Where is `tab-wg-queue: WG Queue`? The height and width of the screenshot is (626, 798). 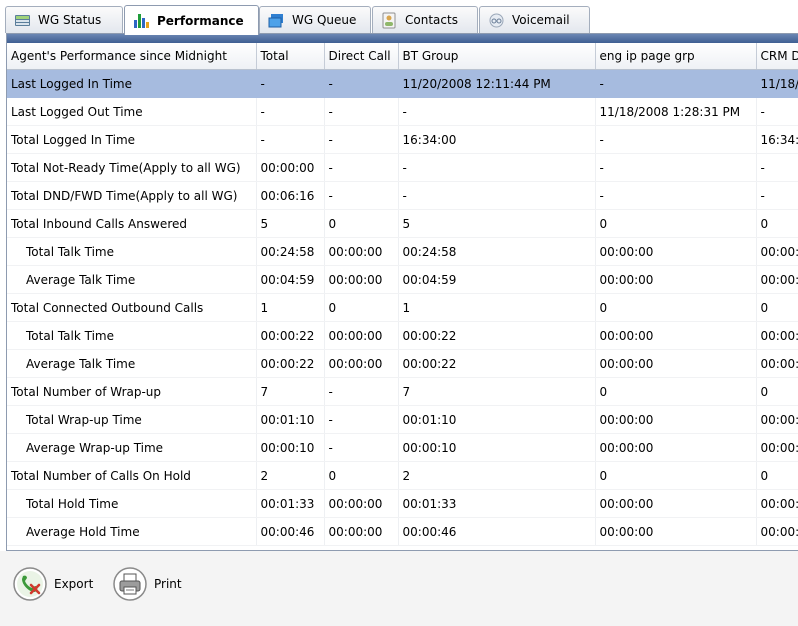
tab-wg-queue: WG Queue is located at coordinates (315, 19).